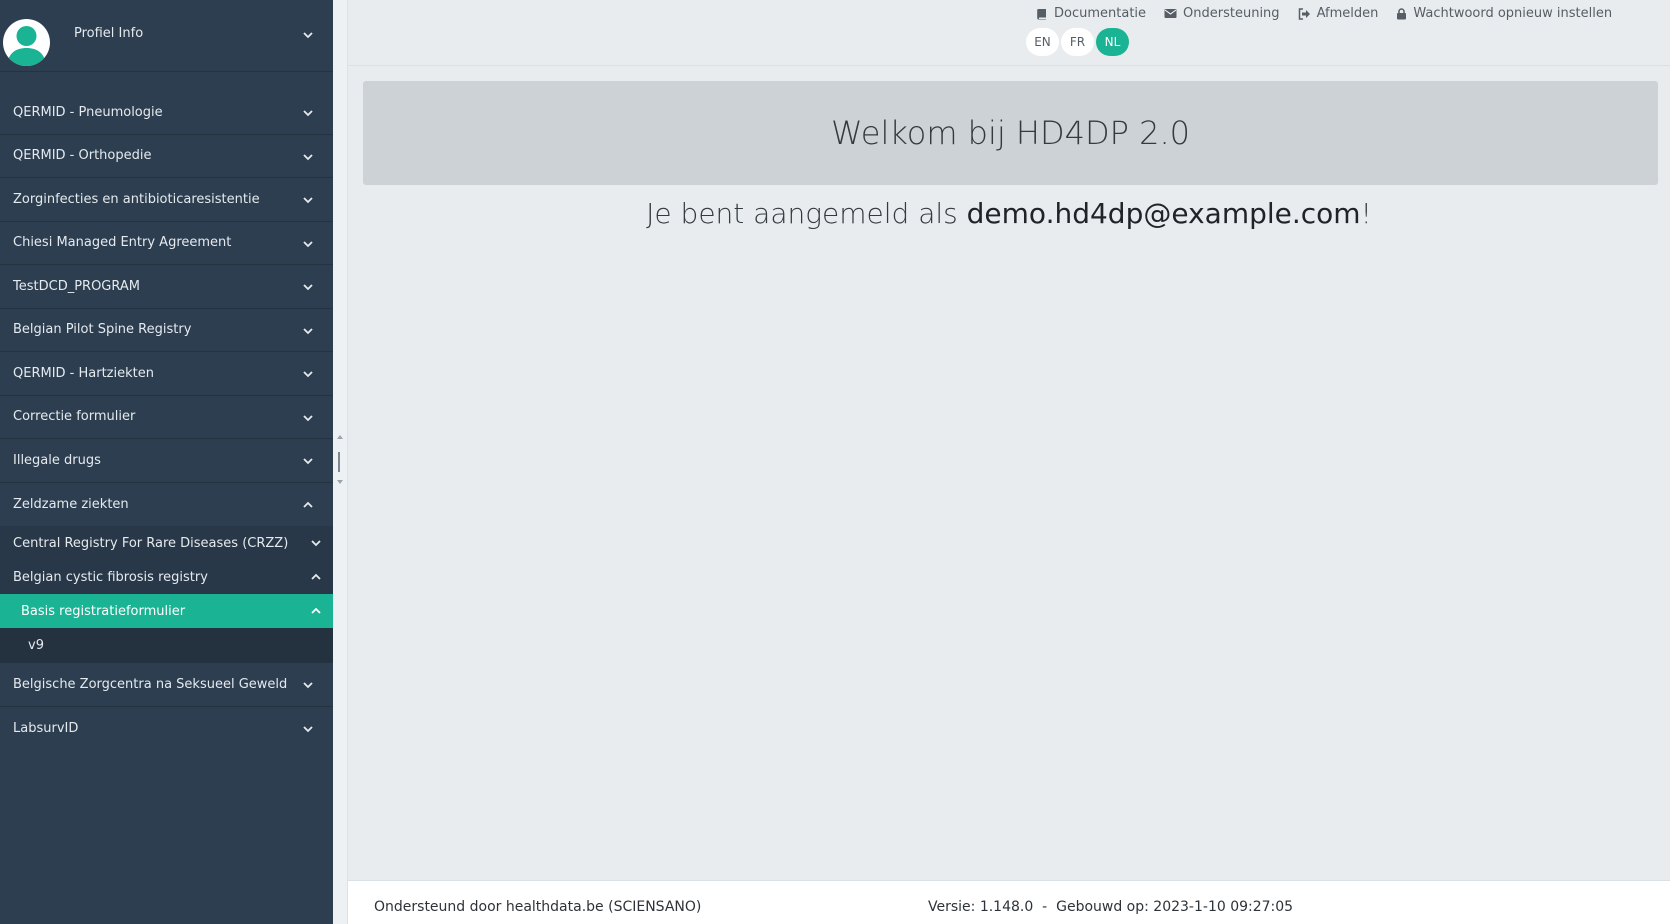  I want to click on sidebar-item-spine-registry: Belgian Pilot Spine Registry, so click(166, 330).